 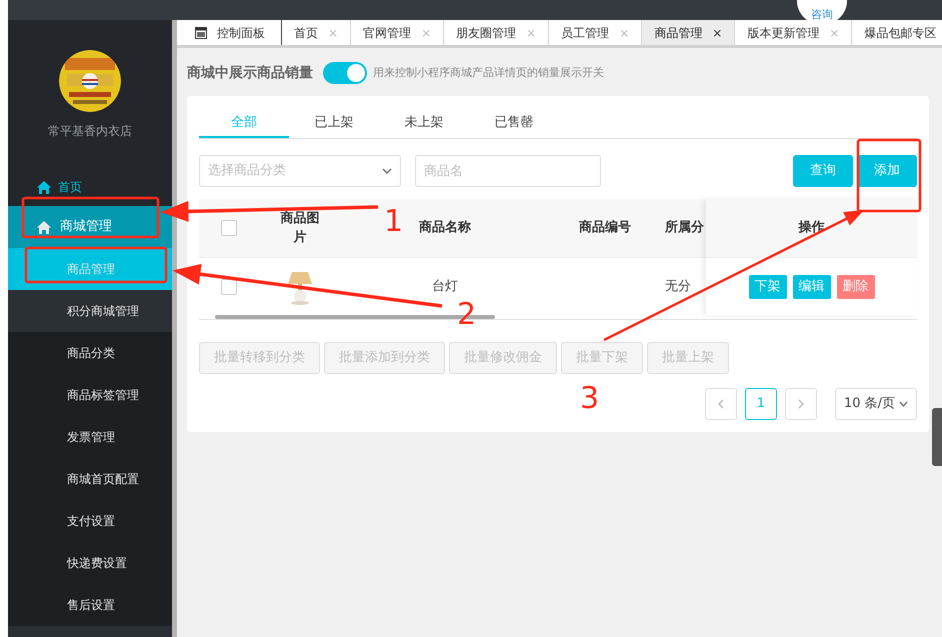 I want to click on sales-toggle-label: 商城中展示商品销量, so click(x=250, y=73).